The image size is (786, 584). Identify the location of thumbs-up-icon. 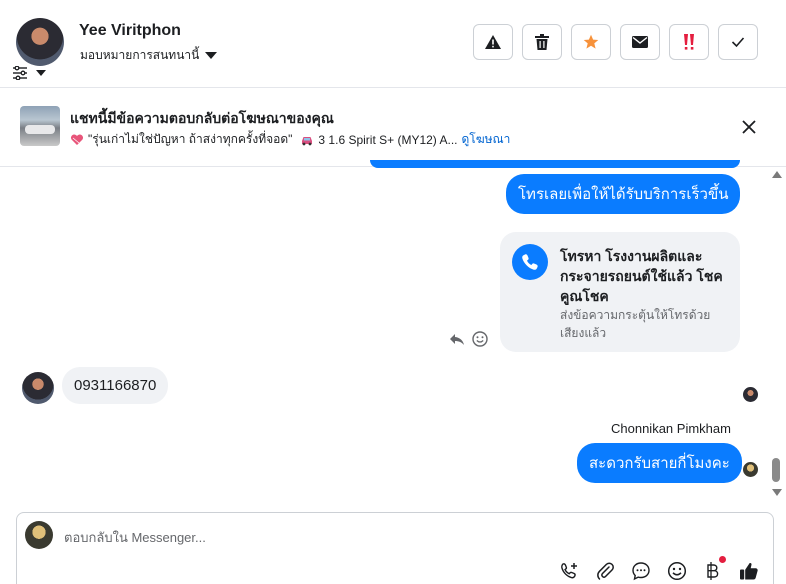
(749, 571).